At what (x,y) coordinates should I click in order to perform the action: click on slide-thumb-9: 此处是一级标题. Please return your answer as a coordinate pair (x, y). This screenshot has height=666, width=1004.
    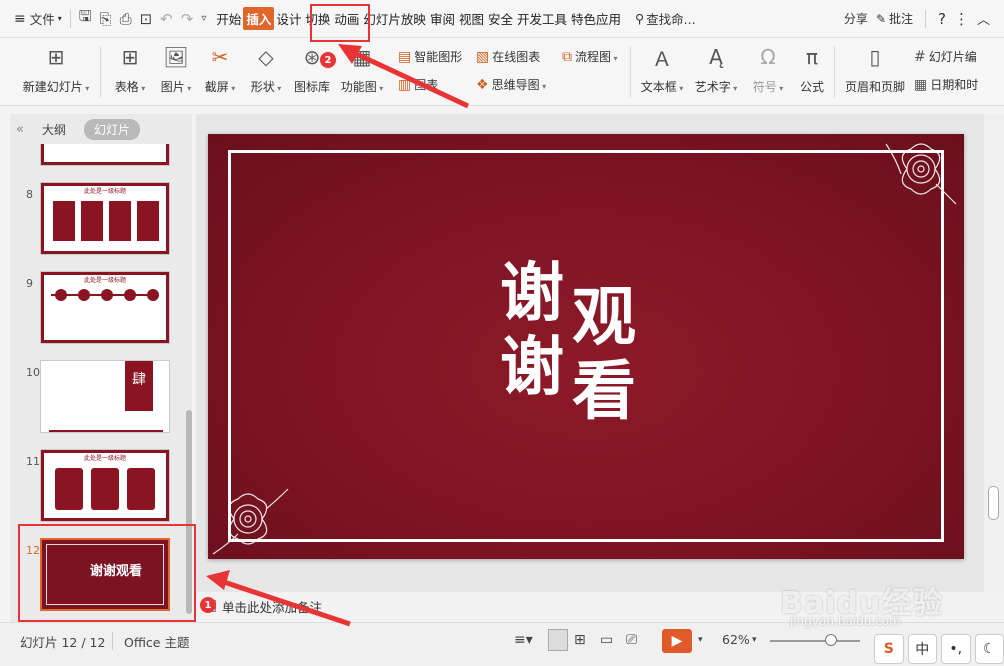
    Looking at the image, I should click on (105, 307).